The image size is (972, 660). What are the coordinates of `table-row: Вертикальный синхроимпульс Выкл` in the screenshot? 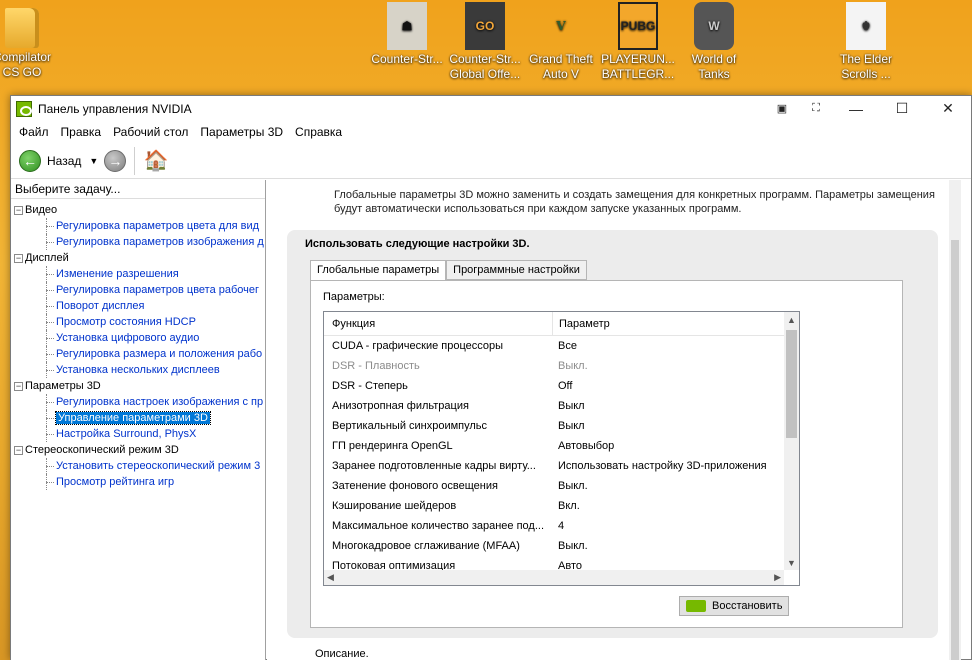 It's located at (561, 426).